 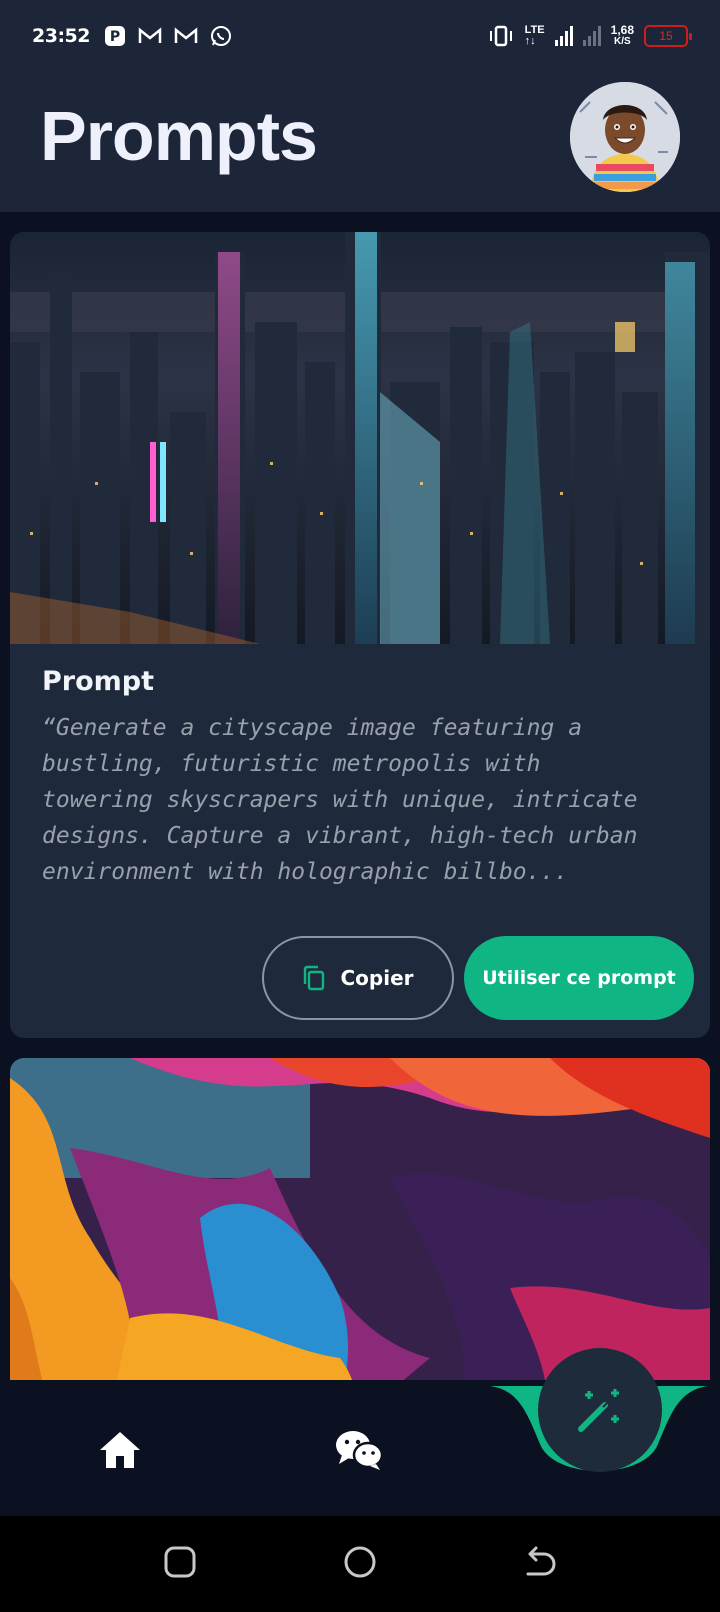 What do you see at coordinates (360, 142) in the screenshot?
I see `app-header: Prompts` at bounding box center [360, 142].